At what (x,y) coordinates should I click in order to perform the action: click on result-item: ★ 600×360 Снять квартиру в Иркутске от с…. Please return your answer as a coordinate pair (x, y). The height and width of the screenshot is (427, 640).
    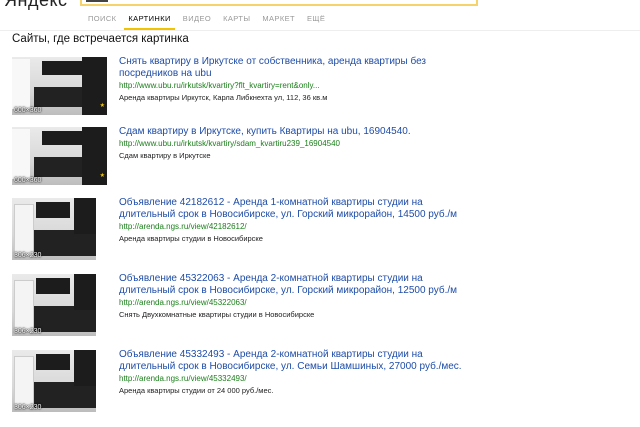
    Looking at the image, I should click on (322, 88).